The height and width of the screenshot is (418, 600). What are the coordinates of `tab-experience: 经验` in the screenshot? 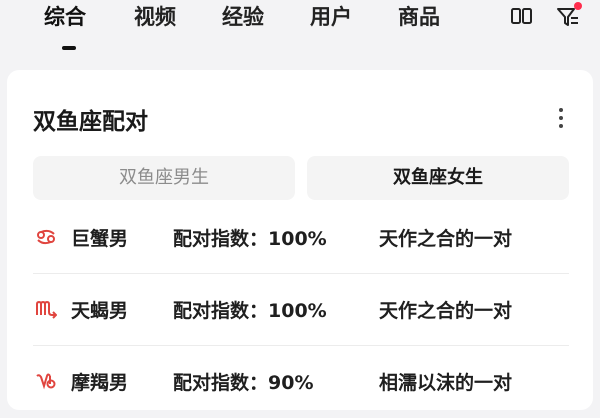 It's located at (243, 17).